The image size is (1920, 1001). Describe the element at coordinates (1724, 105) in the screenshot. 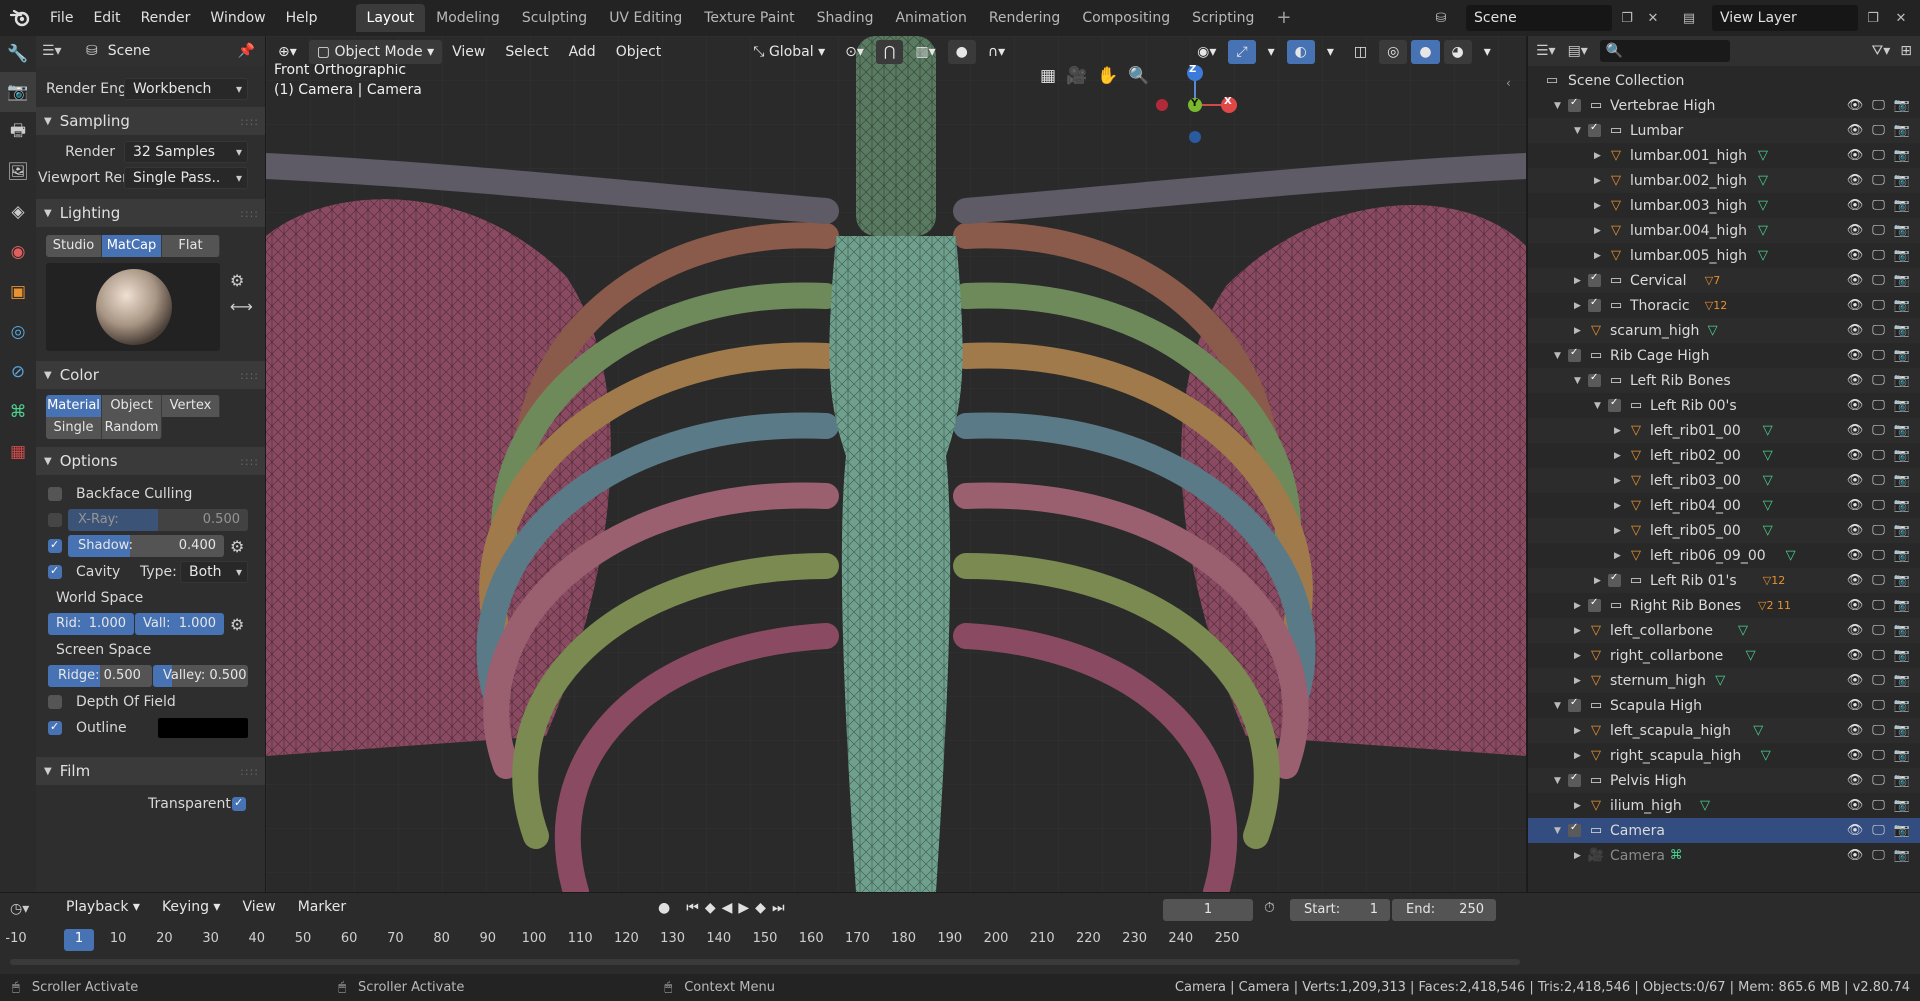

I see `outliner-row: ▼ ▭ Vertebrae High 👁 🖵 📷` at that location.